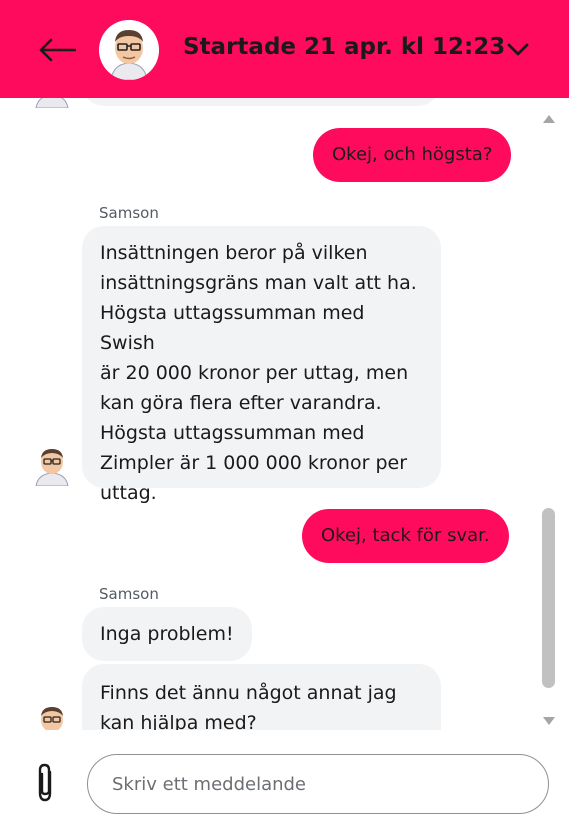 Image resolution: width=569 pixels, height=832 pixels. Describe the element at coordinates (548, 598) in the screenshot. I see `scrollbar-thumb` at that location.